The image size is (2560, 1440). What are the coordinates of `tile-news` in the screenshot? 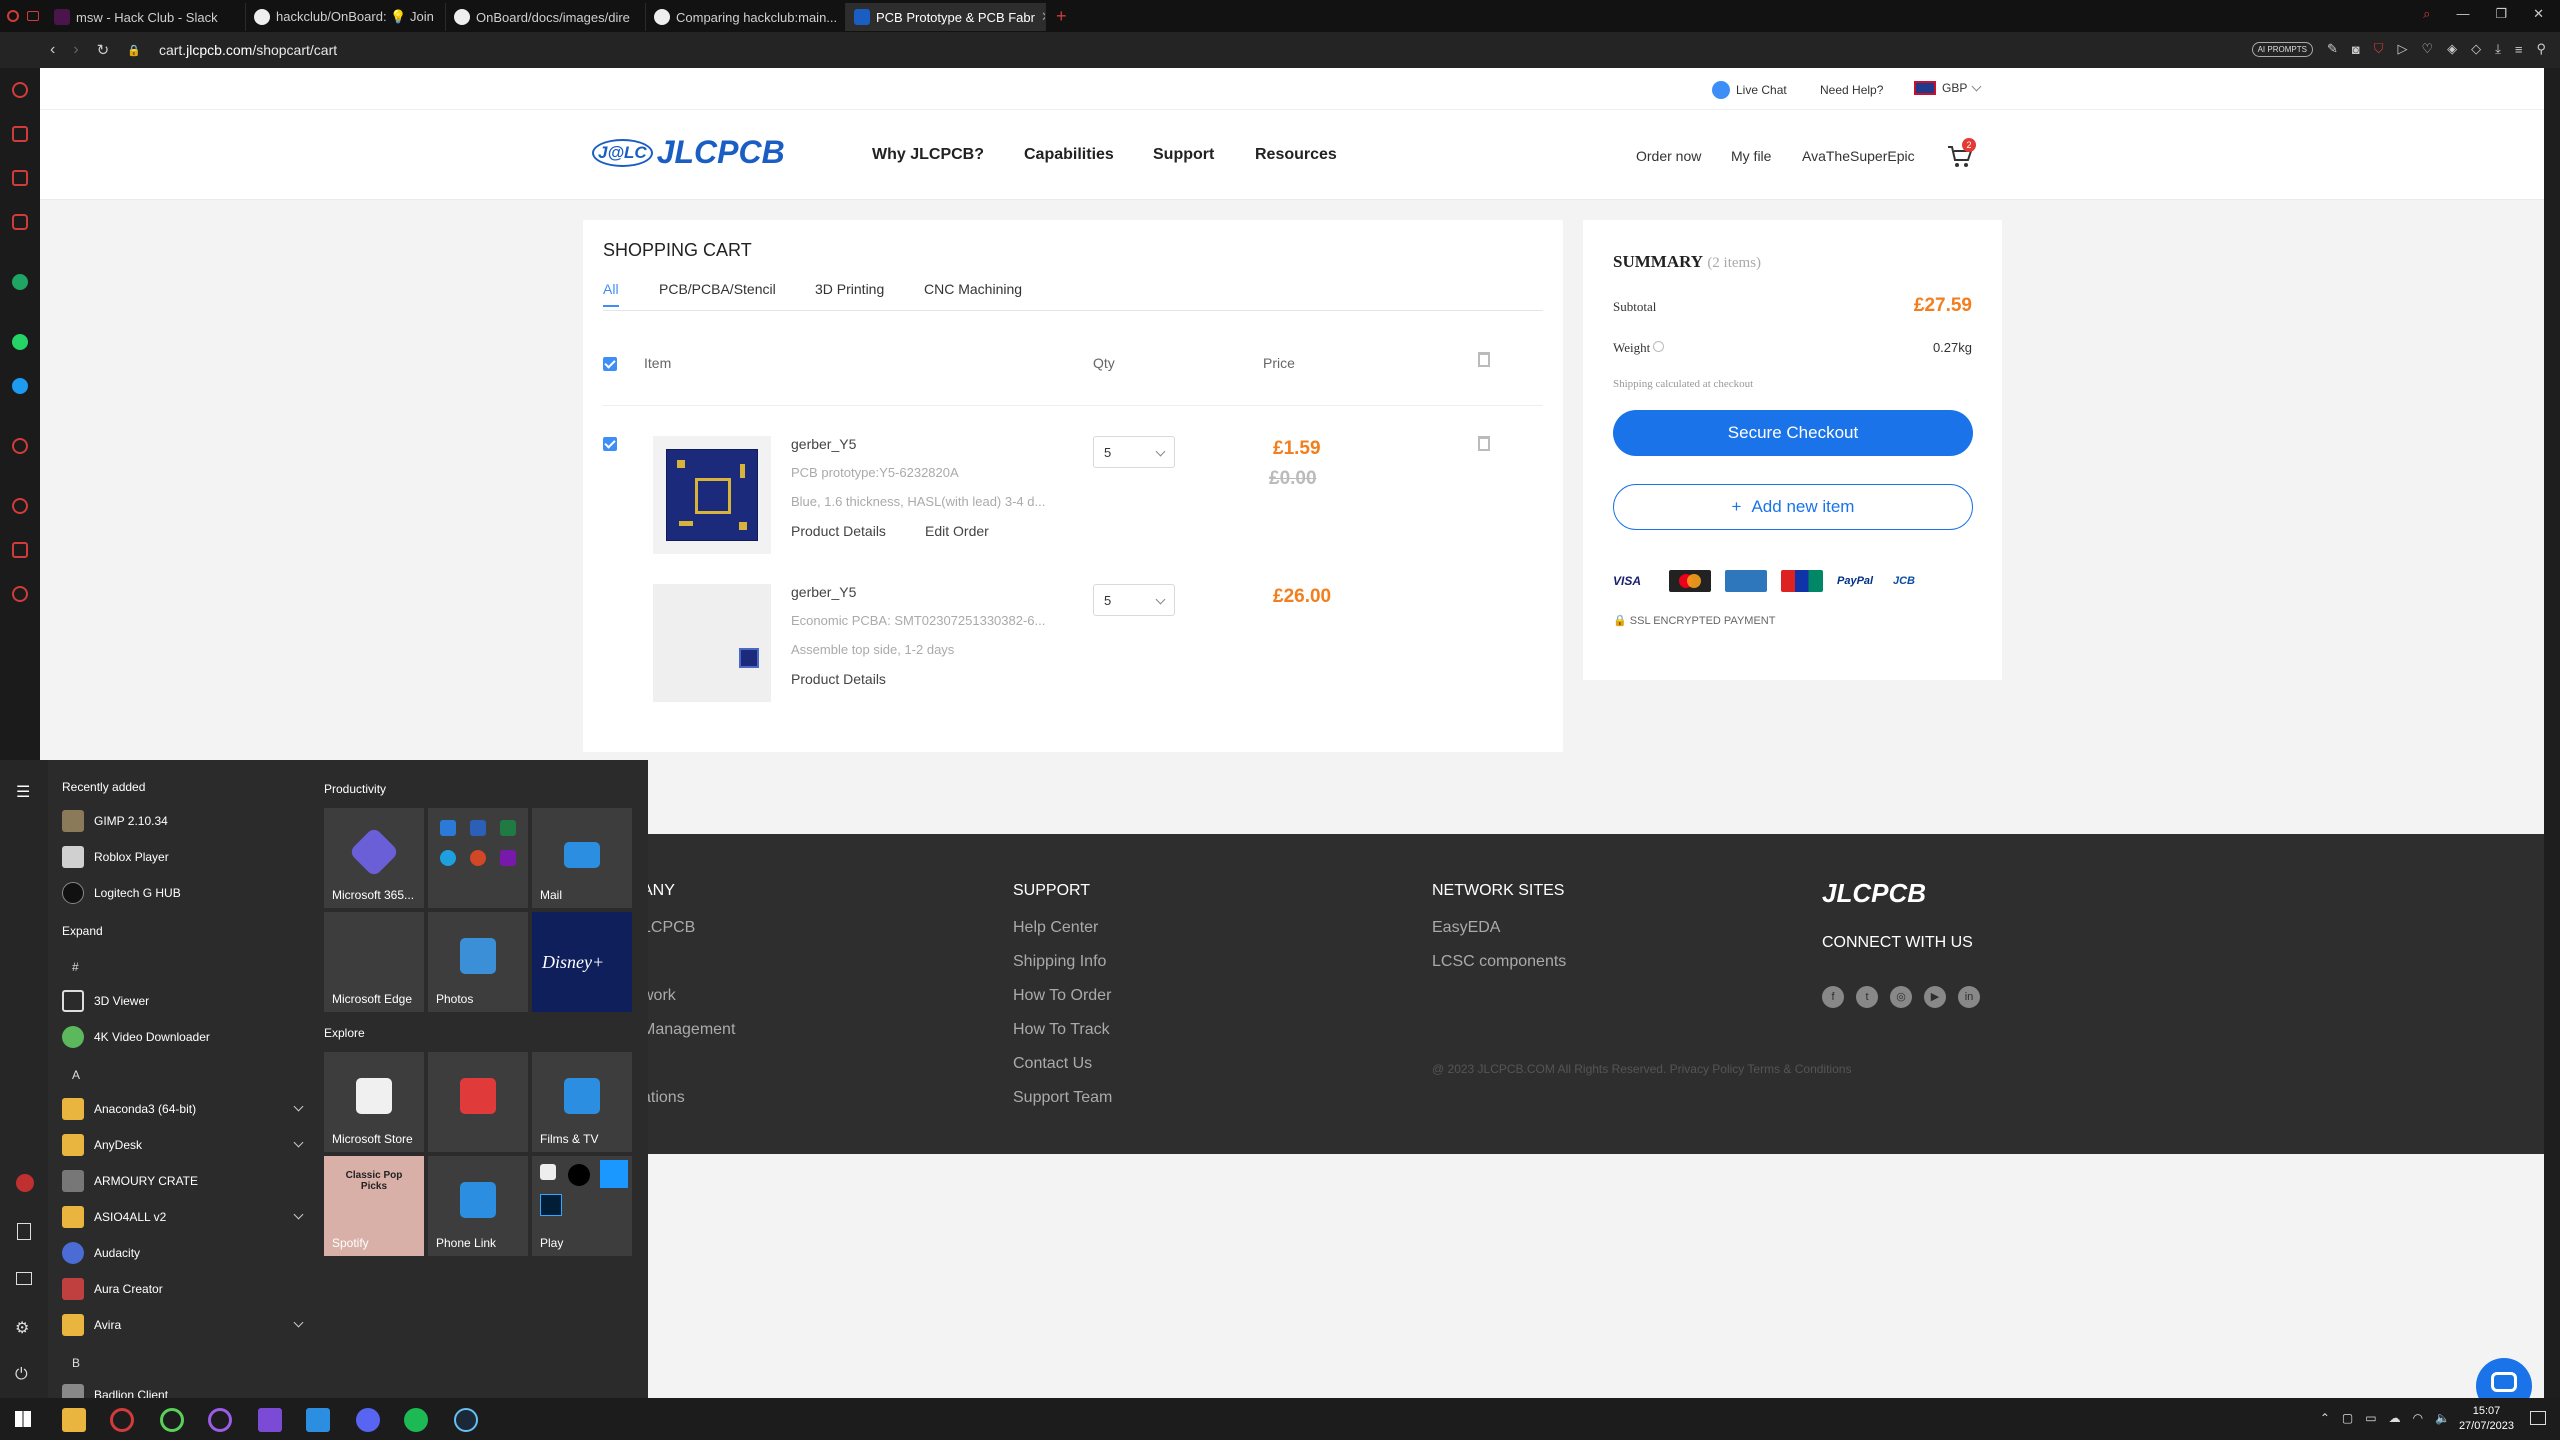 It's located at (478, 1102).